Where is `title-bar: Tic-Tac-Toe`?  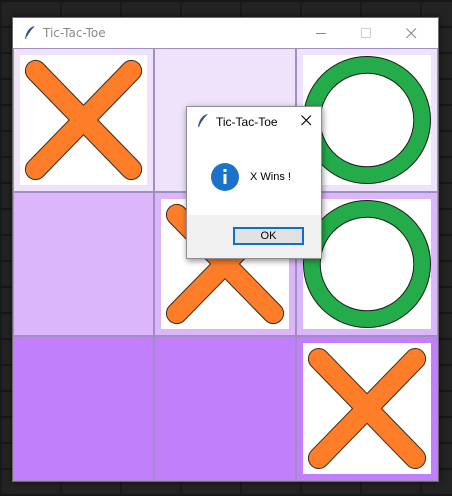
title-bar: Tic-Tac-Toe is located at coordinates (225, 33).